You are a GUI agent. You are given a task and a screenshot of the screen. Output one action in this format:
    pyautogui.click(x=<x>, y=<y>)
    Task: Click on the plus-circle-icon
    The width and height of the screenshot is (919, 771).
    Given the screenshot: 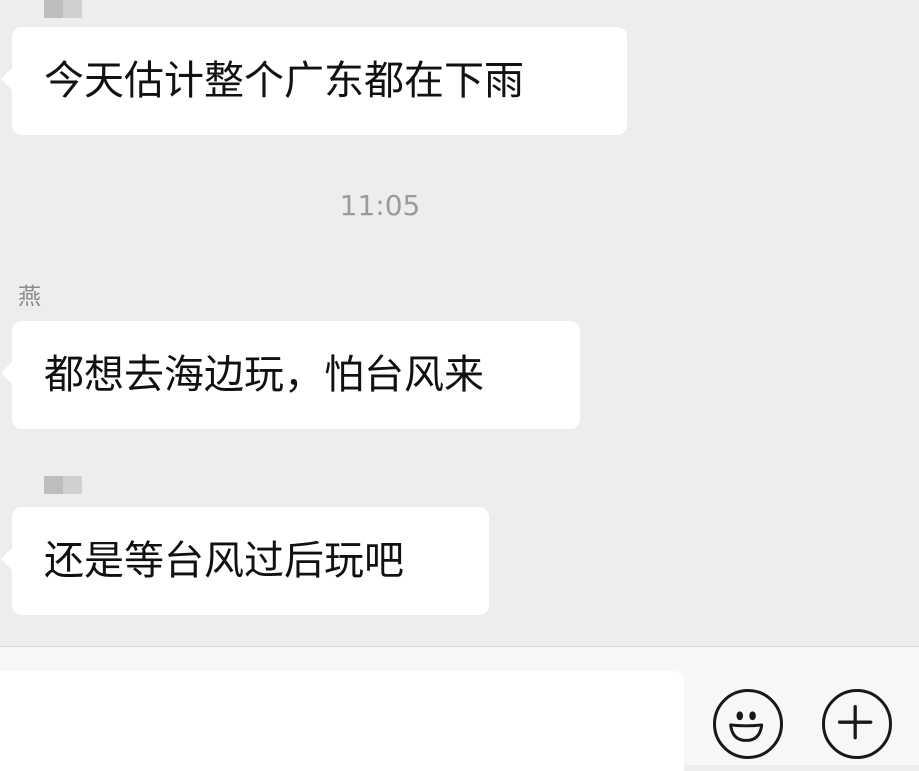 What is the action you would take?
    pyautogui.click(x=855, y=722)
    